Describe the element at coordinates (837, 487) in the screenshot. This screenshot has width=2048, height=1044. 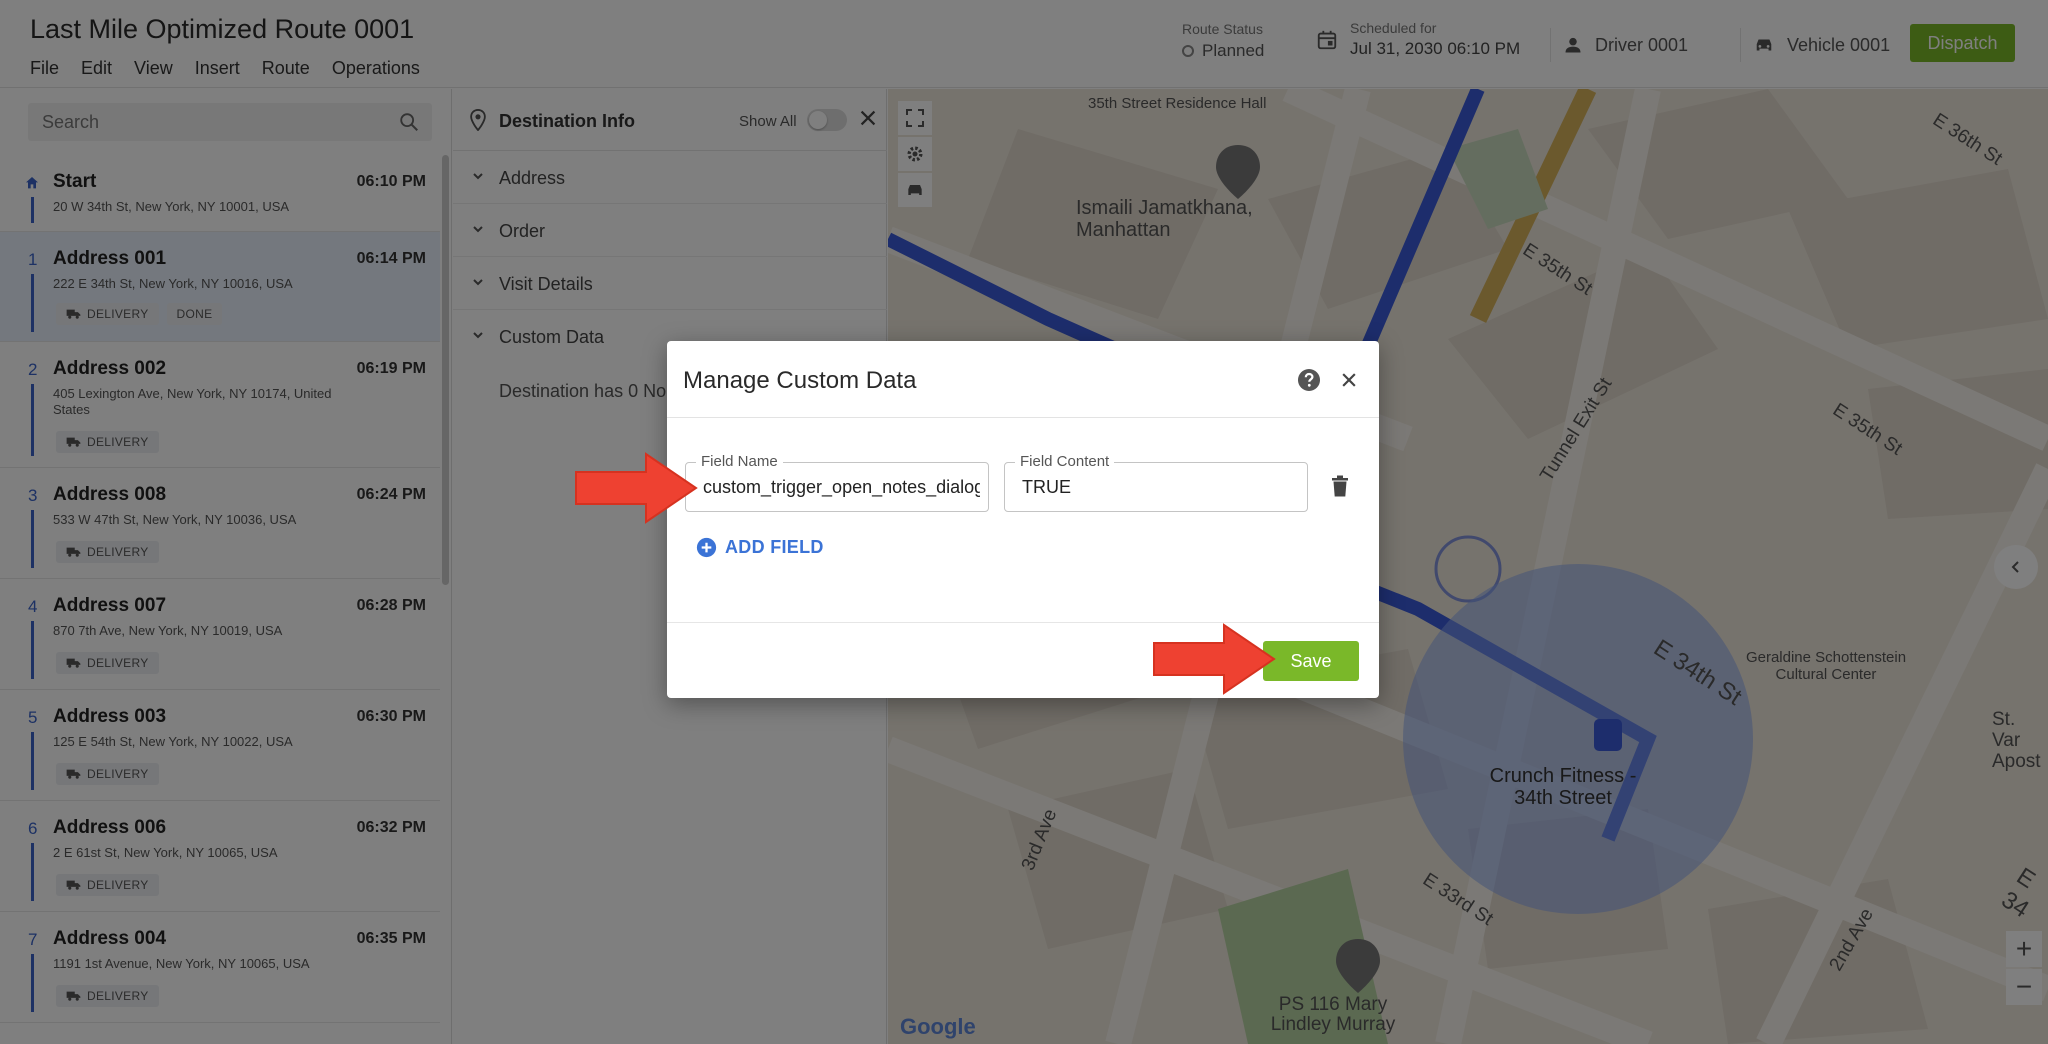
I see `field-name-input` at that location.